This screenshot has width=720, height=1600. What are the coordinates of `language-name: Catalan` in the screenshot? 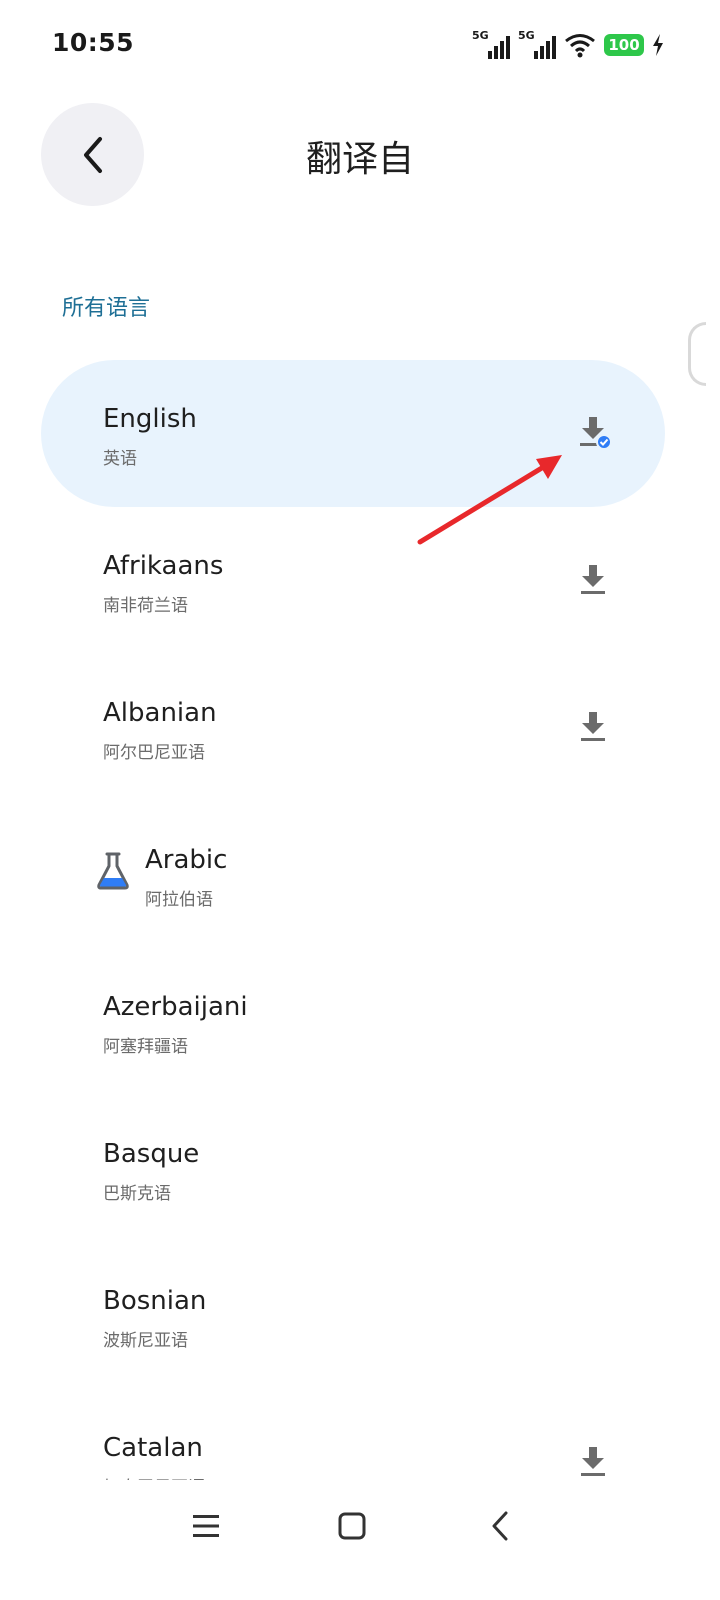 It's located at (153, 1448).